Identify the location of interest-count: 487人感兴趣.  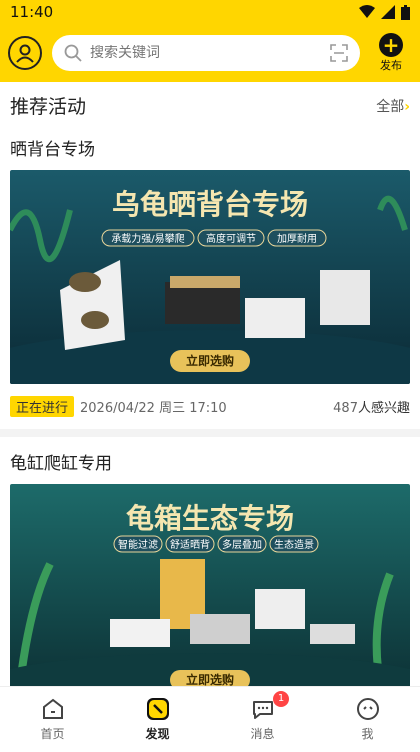
(371, 406).